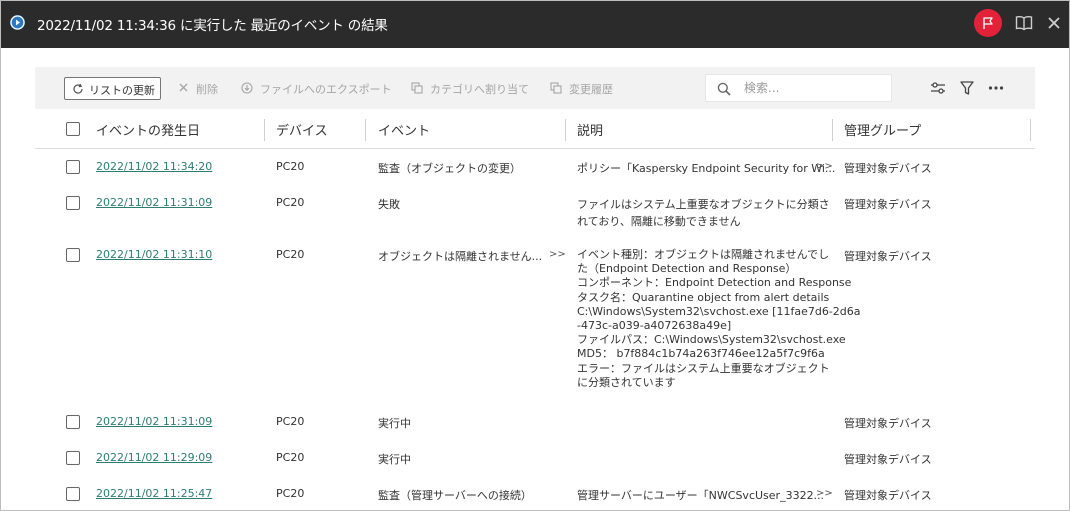  I want to click on event-cell: 失敗, so click(389, 204).